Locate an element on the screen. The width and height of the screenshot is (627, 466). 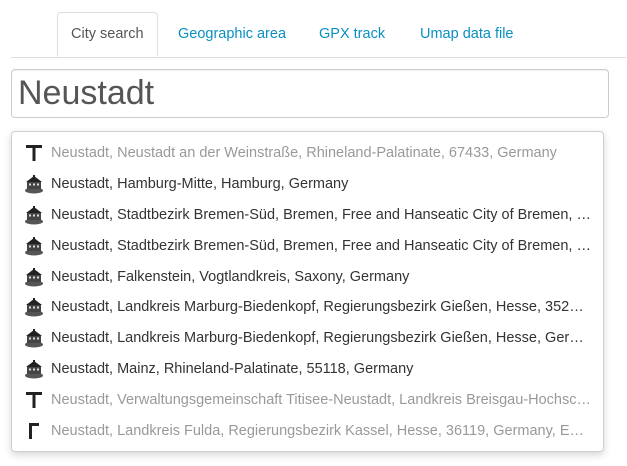
tab-geographic-area: Geographic area is located at coordinates (232, 34).